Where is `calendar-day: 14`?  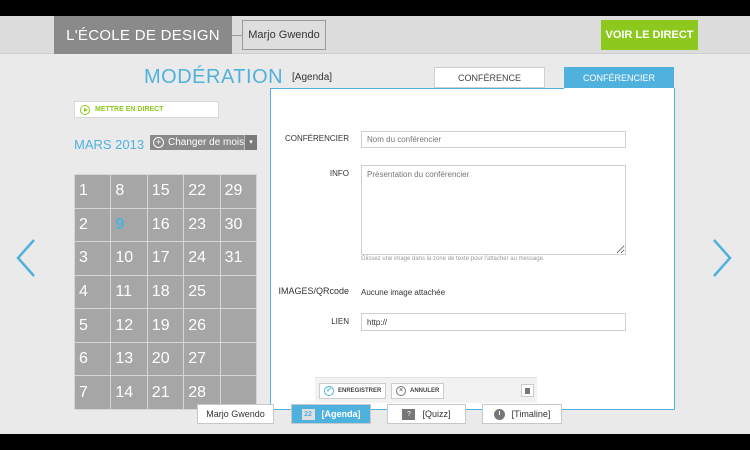 calendar-day: 14 is located at coordinates (129, 392).